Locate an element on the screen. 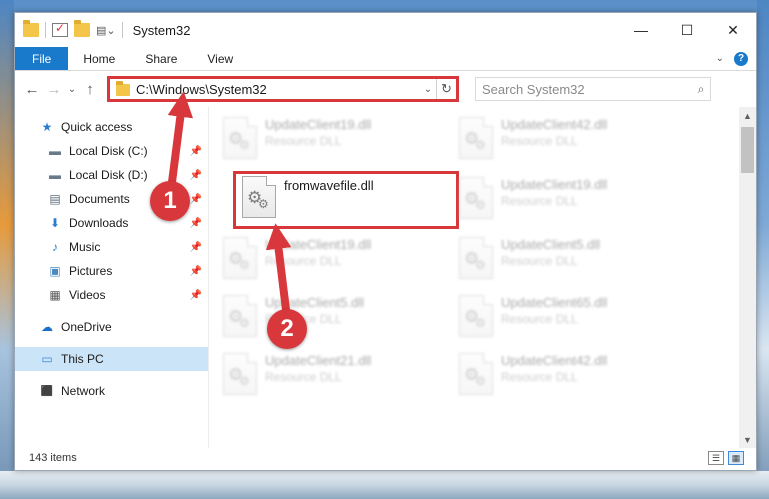  sidebar-item-label: Videos is located at coordinates (87, 295).